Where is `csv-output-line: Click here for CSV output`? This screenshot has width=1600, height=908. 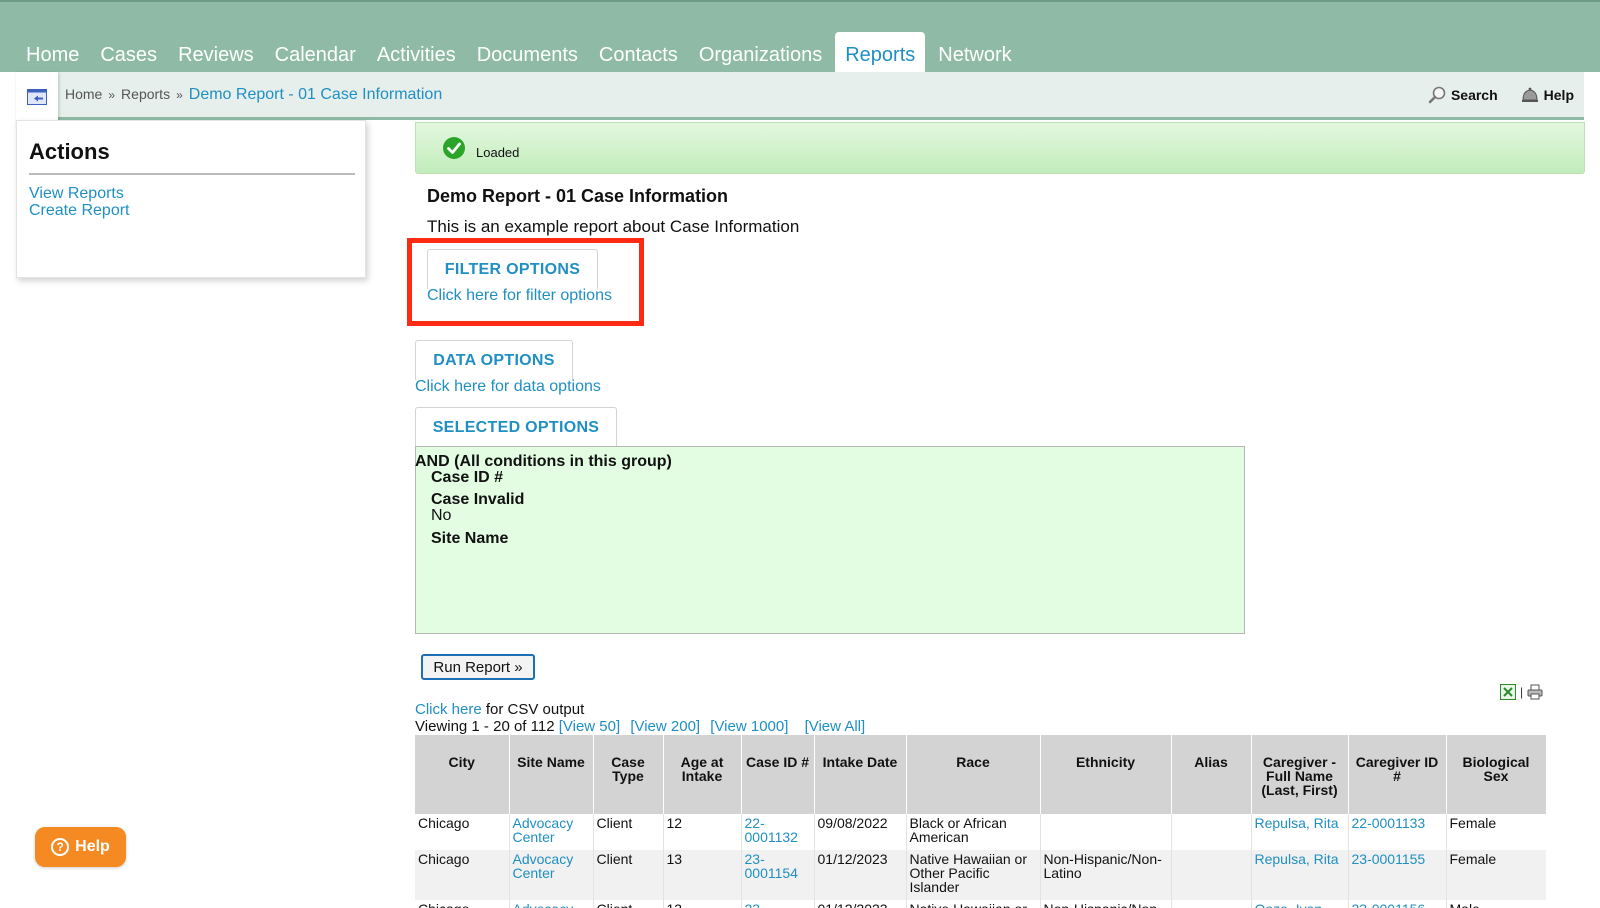
csv-output-line: Click here for CSV output is located at coordinates (499, 709).